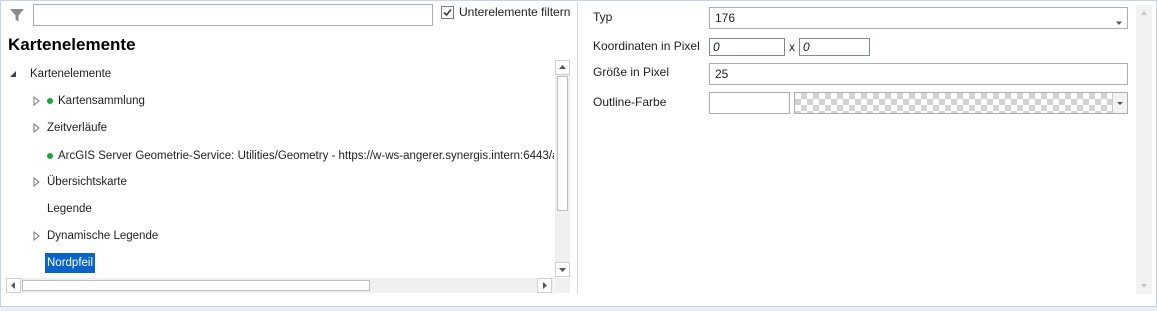  I want to click on typ-value: 176, so click(725, 18).